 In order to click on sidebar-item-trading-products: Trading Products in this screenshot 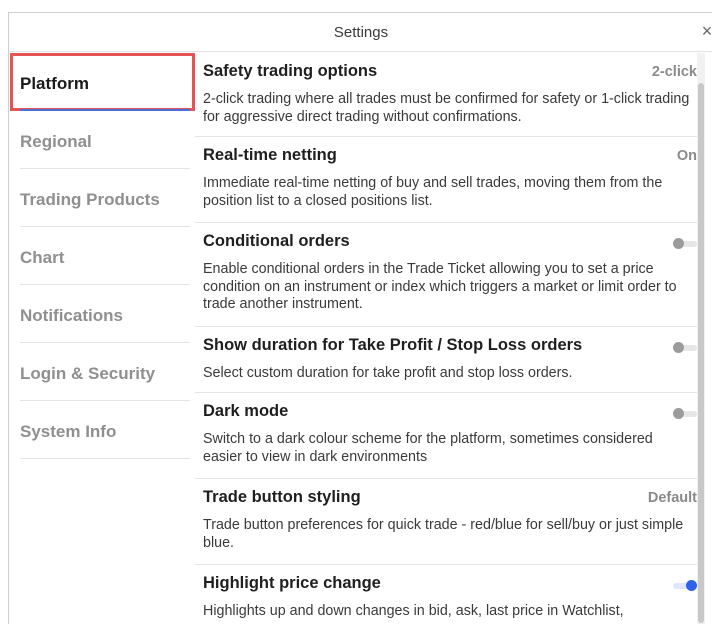, I will do `click(100, 198)`.